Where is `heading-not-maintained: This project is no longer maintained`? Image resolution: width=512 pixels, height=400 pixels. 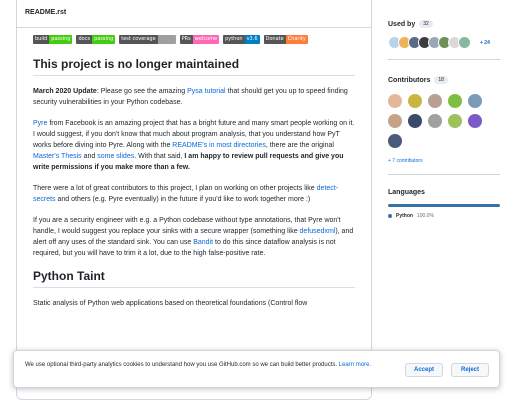
heading-not-maintained: This project is no longer maintained is located at coordinates (194, 66).